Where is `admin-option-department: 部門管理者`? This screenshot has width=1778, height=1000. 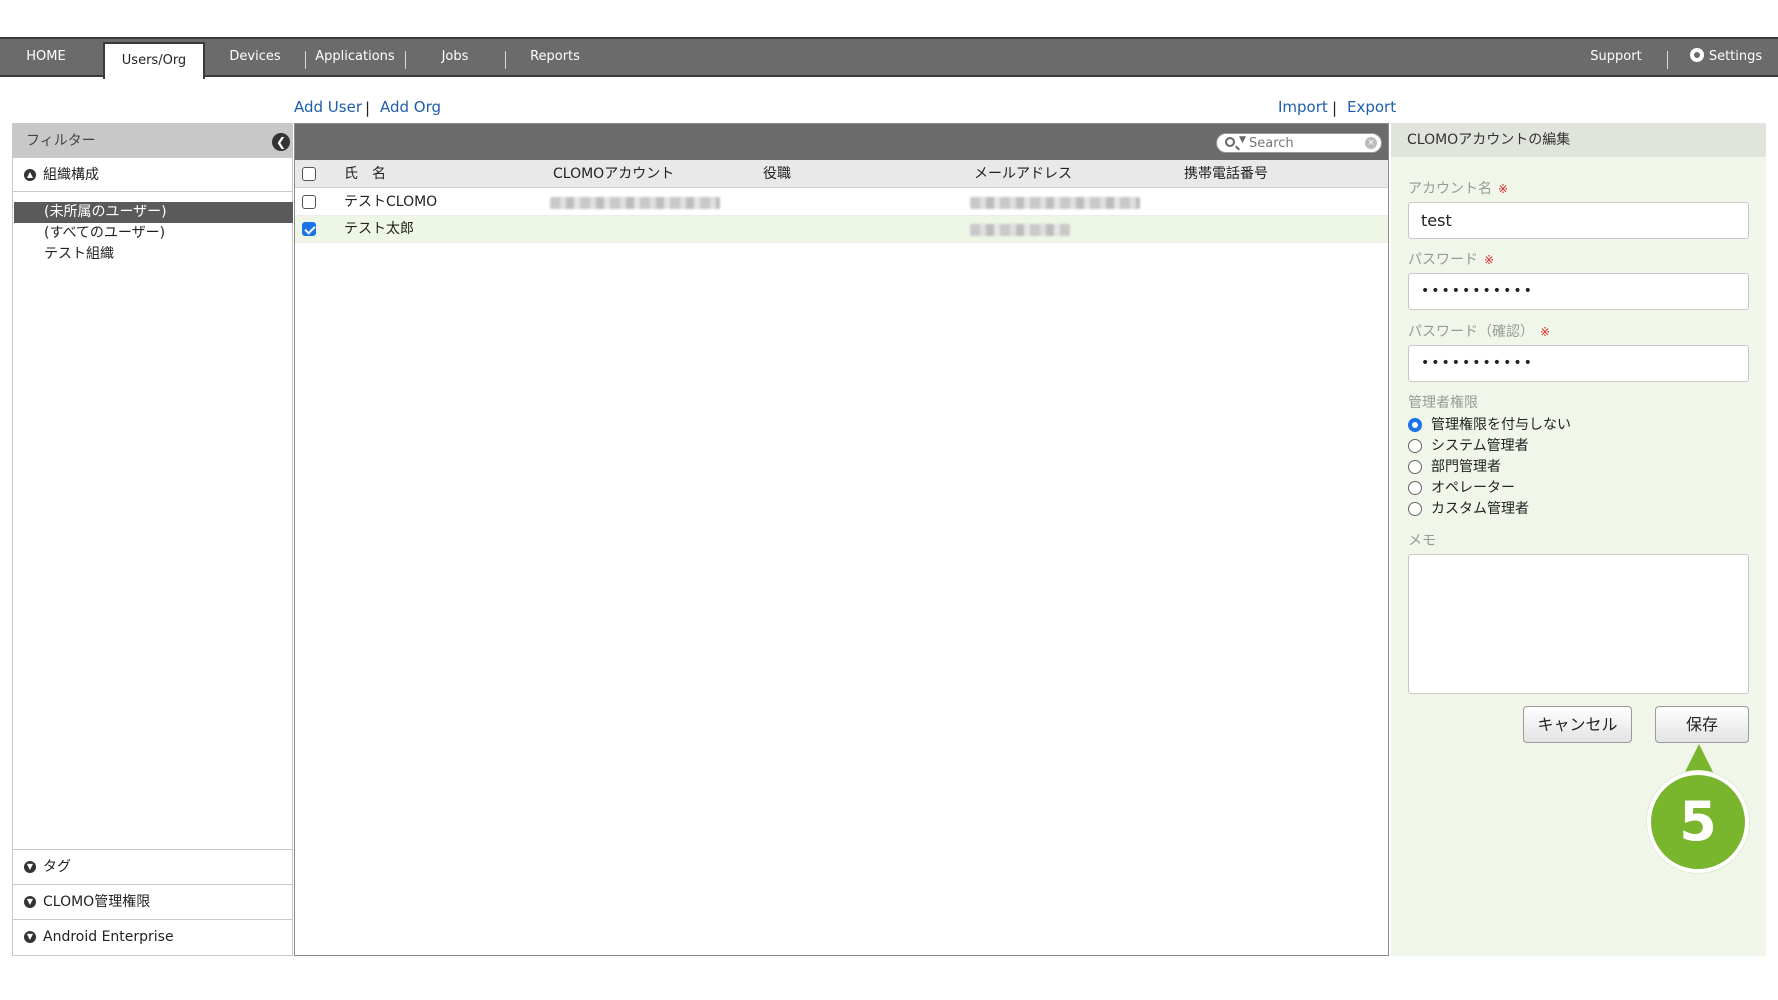 admin-option-department: 部門管理者 is located at coordinates (1454, 467).